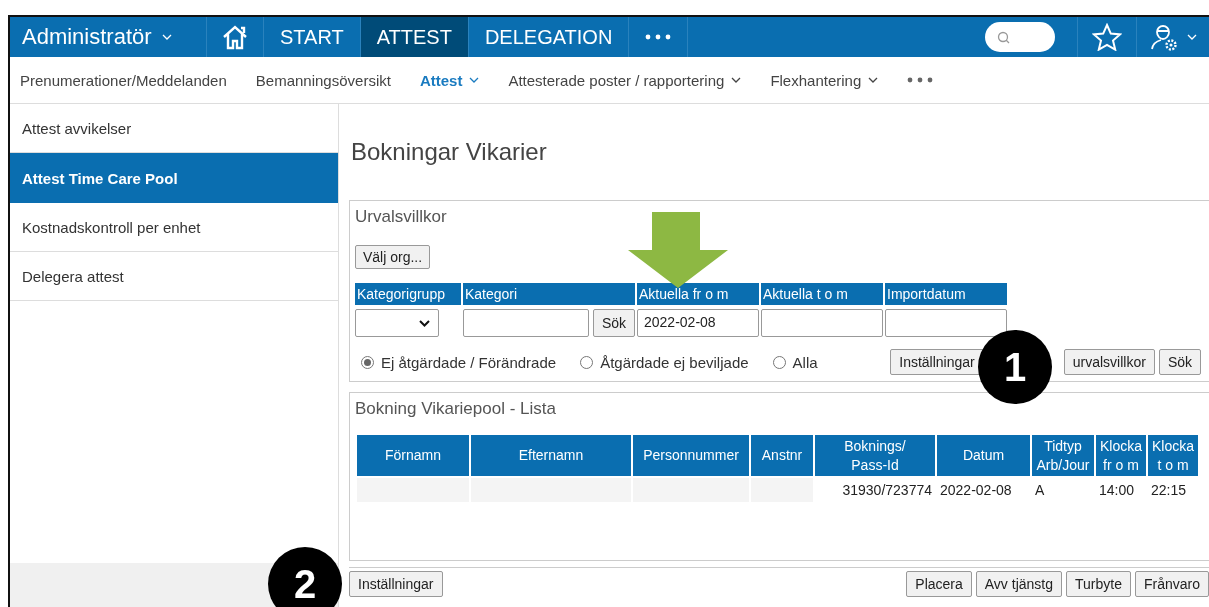  I want to click on field-header: Aktuella t o m, so click(822, 294).